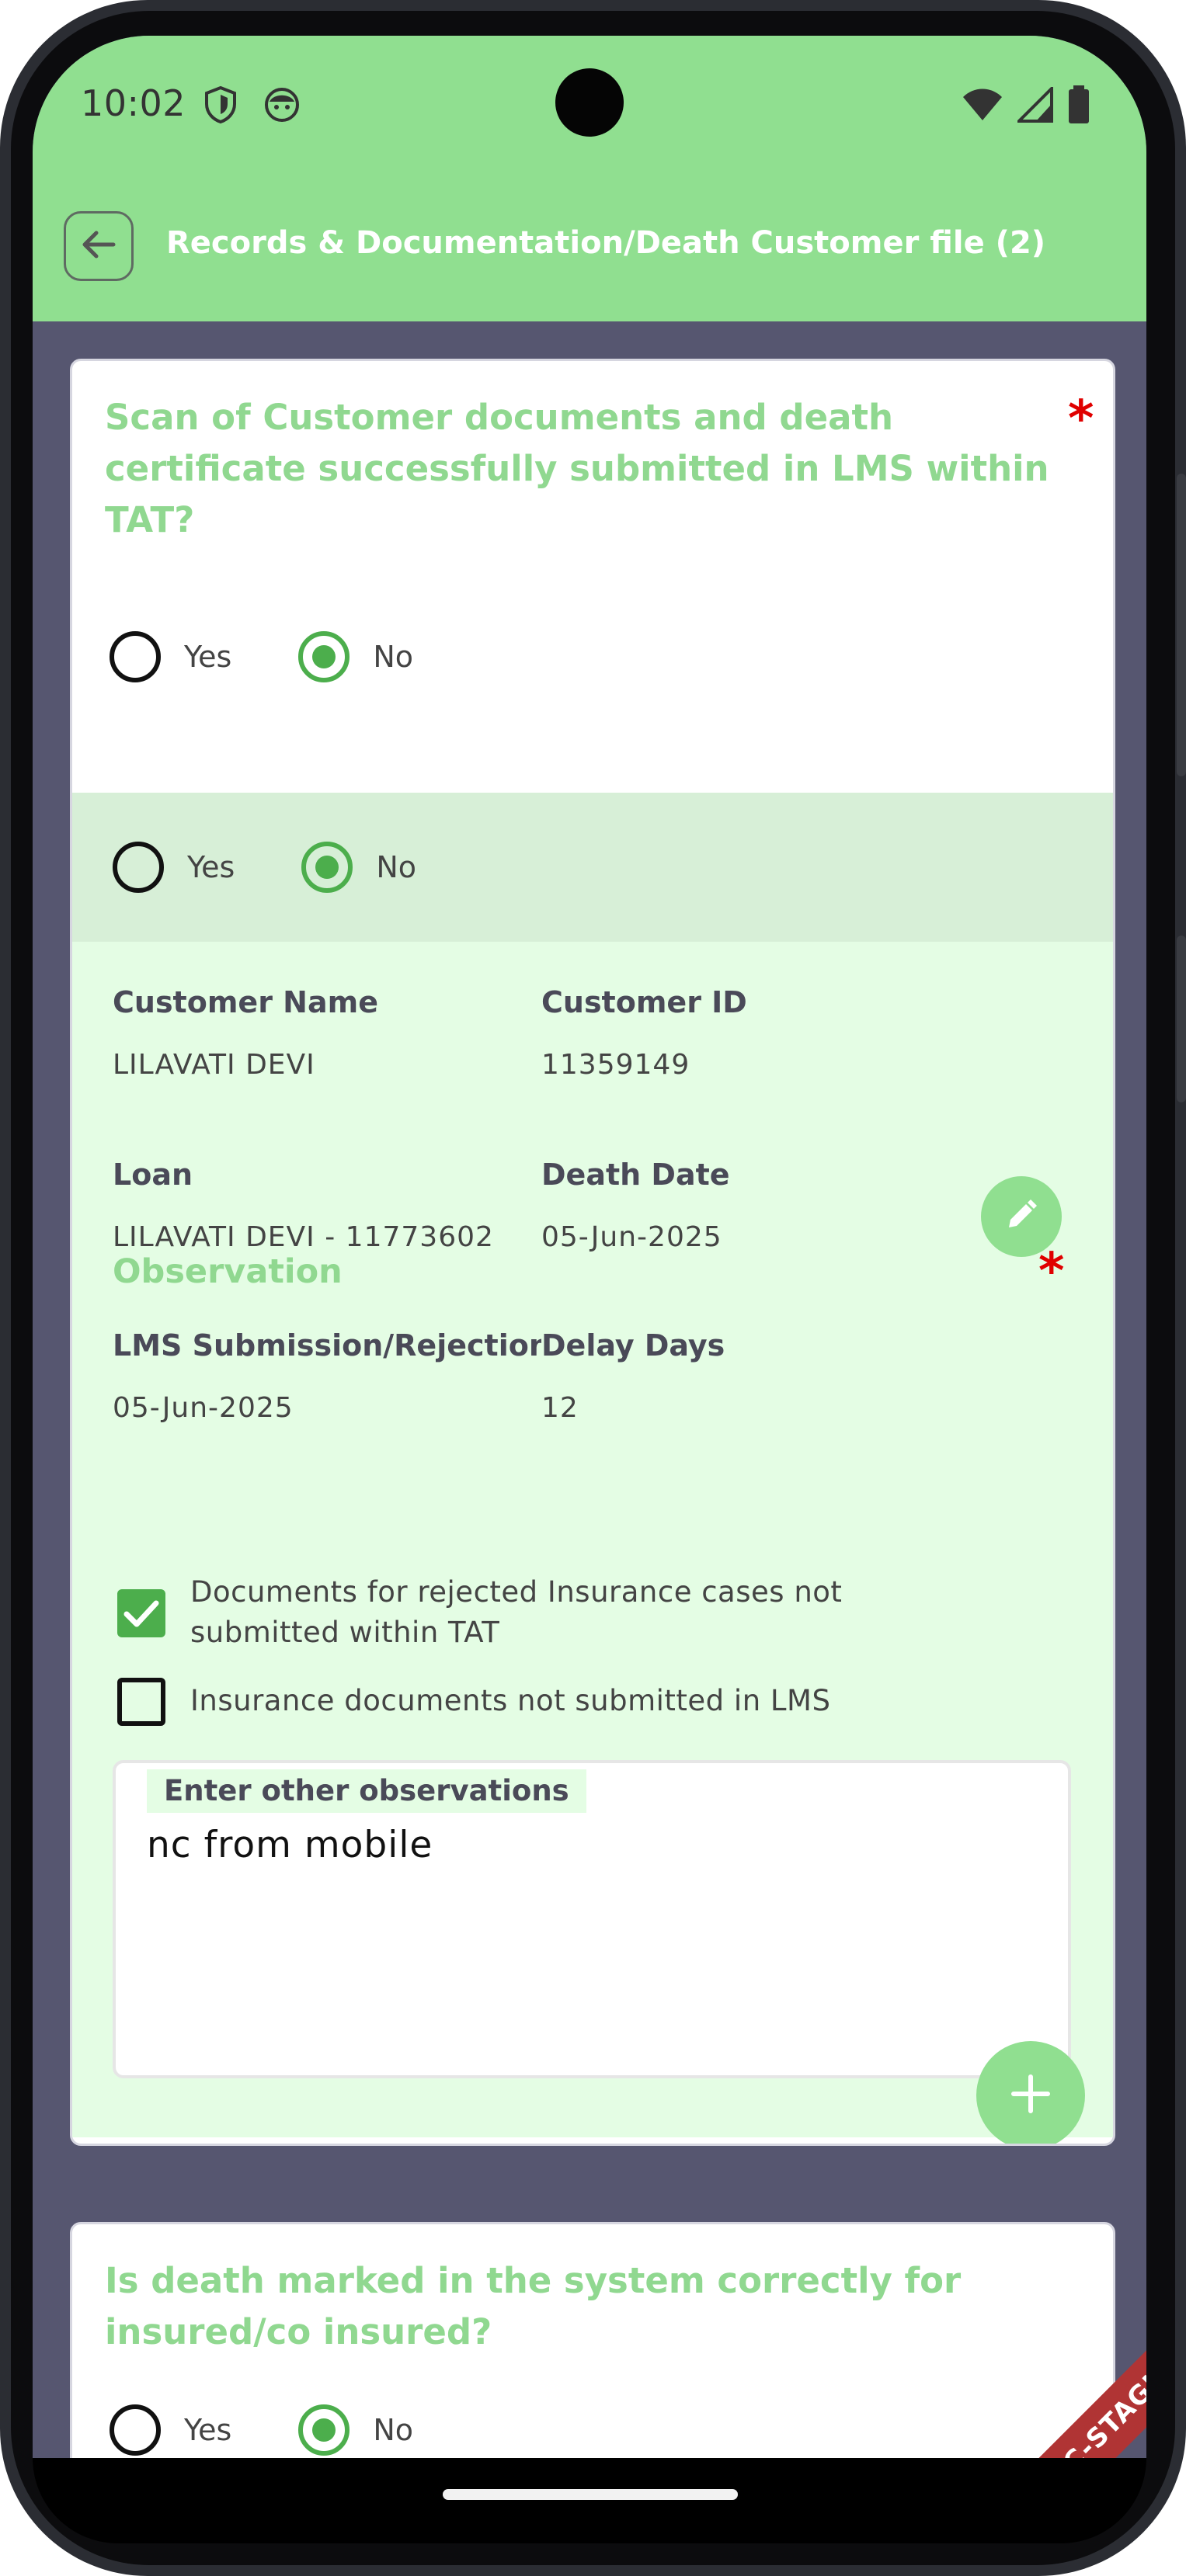 This screenshot has height=2576, width=1186. What do you see at coordinates (635, 1175) in the screenshot?
I see `death-date-label: Death Date` at bounding box center [635, 1175].